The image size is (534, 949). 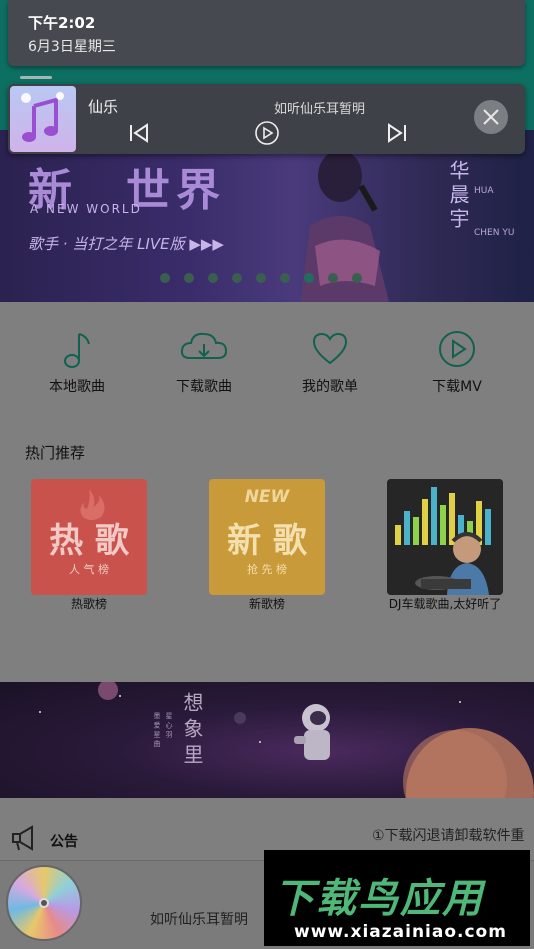 I want to click on play-icon, so click(x=267, y=133).